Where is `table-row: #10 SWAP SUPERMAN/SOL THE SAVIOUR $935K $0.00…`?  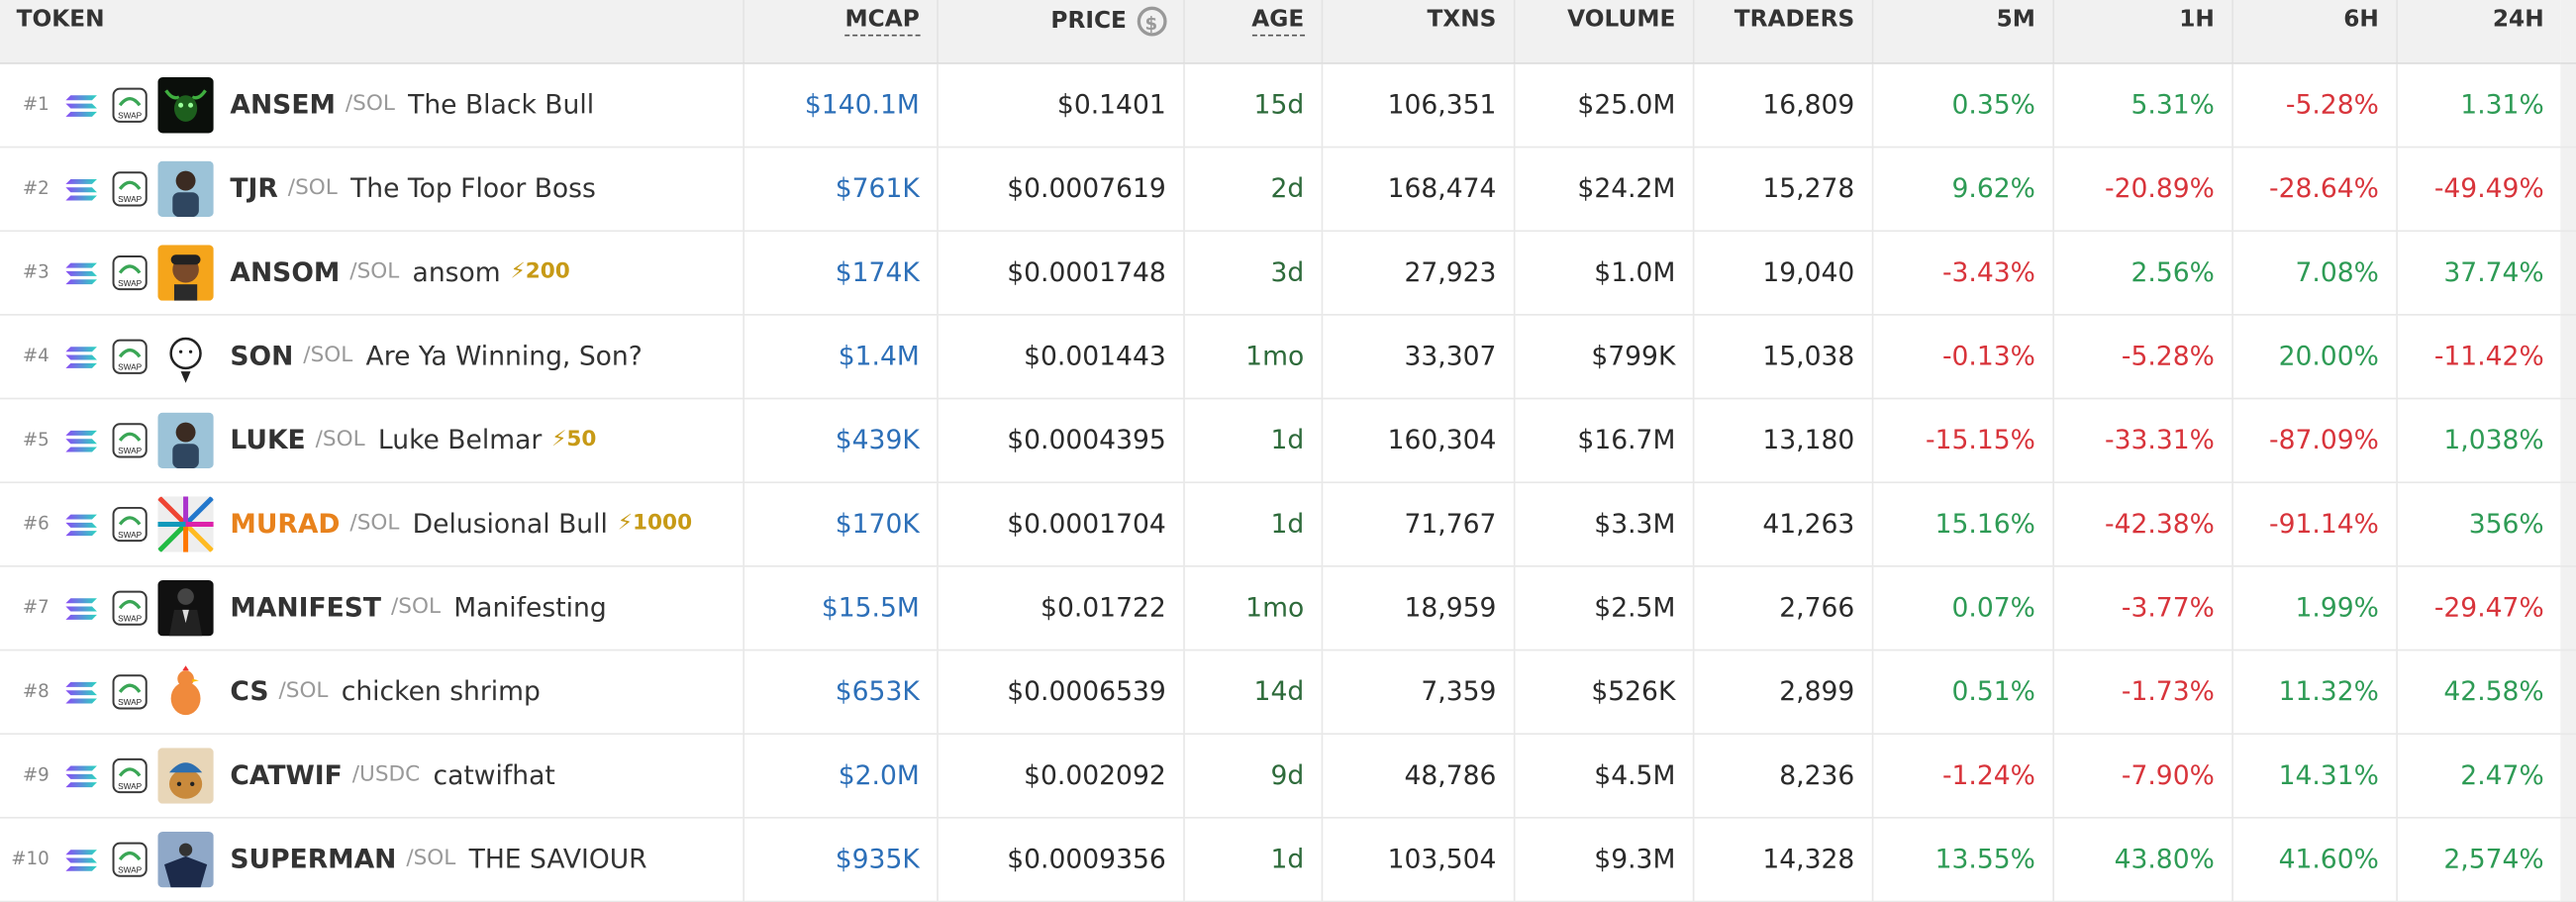
table-row: #10 SWAP SUPERMAN/SOL THE SAVIOUR $935K $0.00… is located at coordinates (1288, 860).